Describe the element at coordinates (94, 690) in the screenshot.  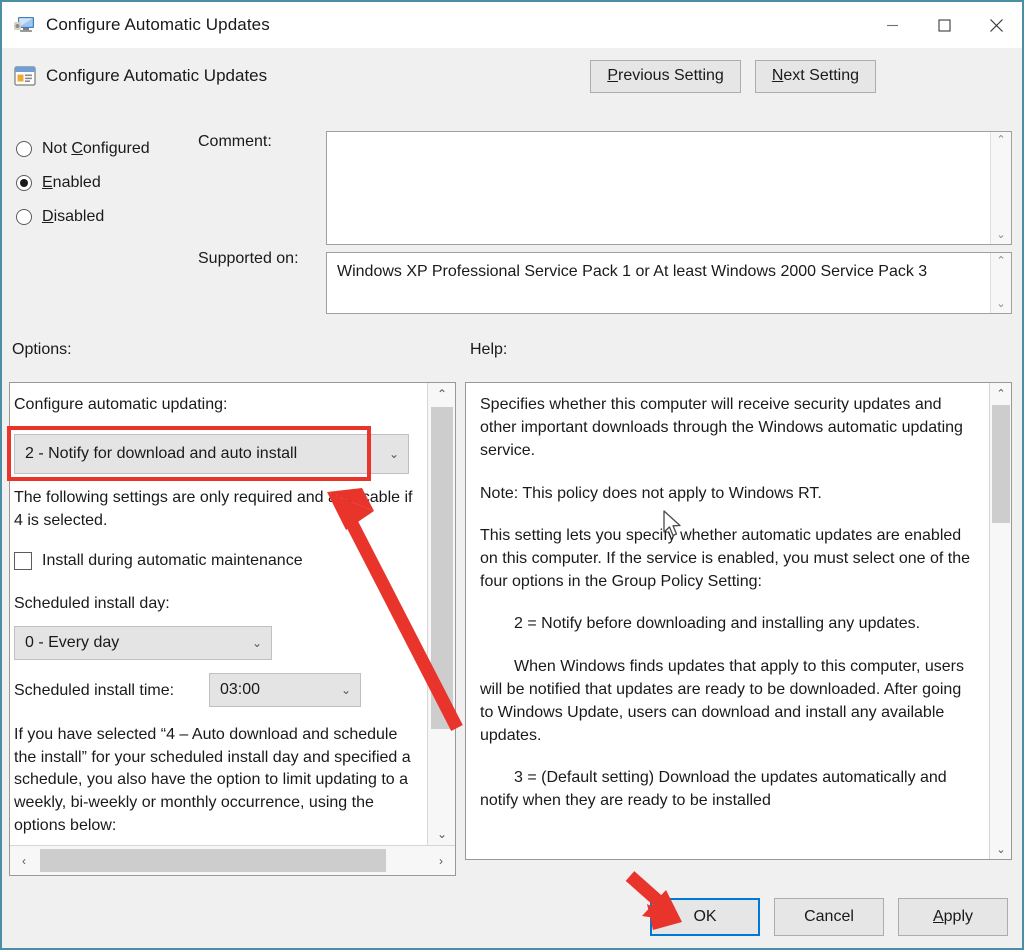
I see `scheduled-install-time-label: Scheduled install time:` at that location.